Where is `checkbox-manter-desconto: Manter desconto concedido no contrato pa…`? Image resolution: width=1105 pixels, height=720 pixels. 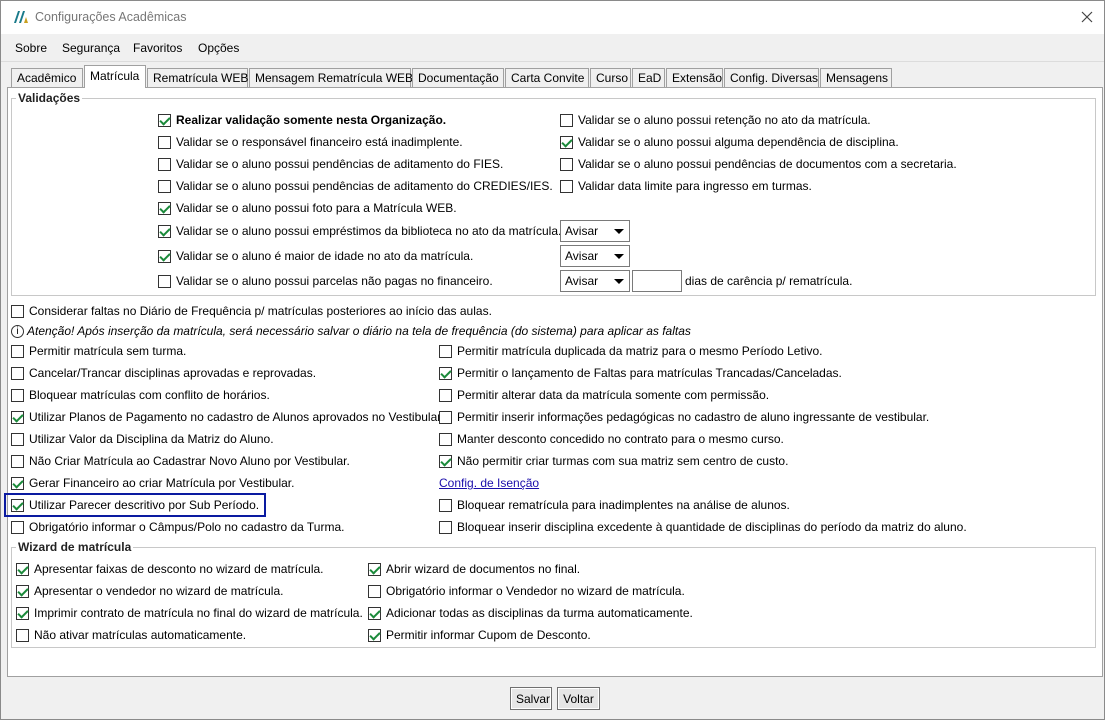 checkbox-manter-desconto: Manter desconto concedido no contrato pa… is located at coordinates (611, 439).